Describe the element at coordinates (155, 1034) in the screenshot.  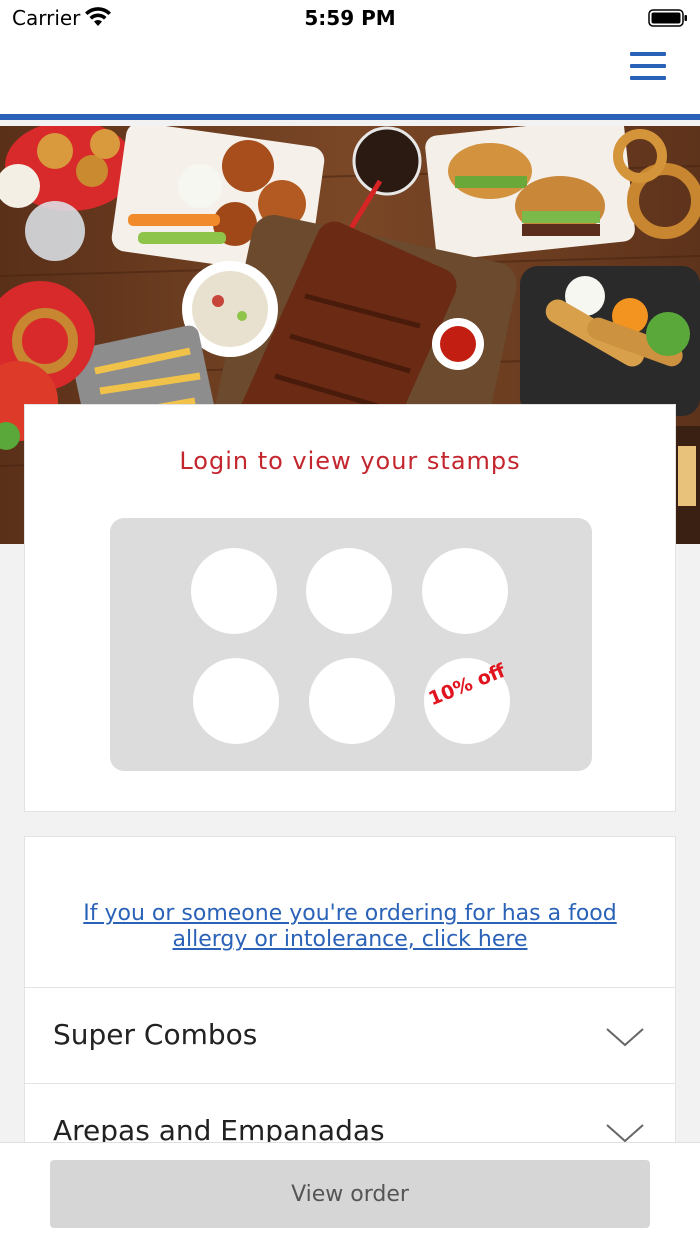
I see `category-label: Super Combos` at that location.